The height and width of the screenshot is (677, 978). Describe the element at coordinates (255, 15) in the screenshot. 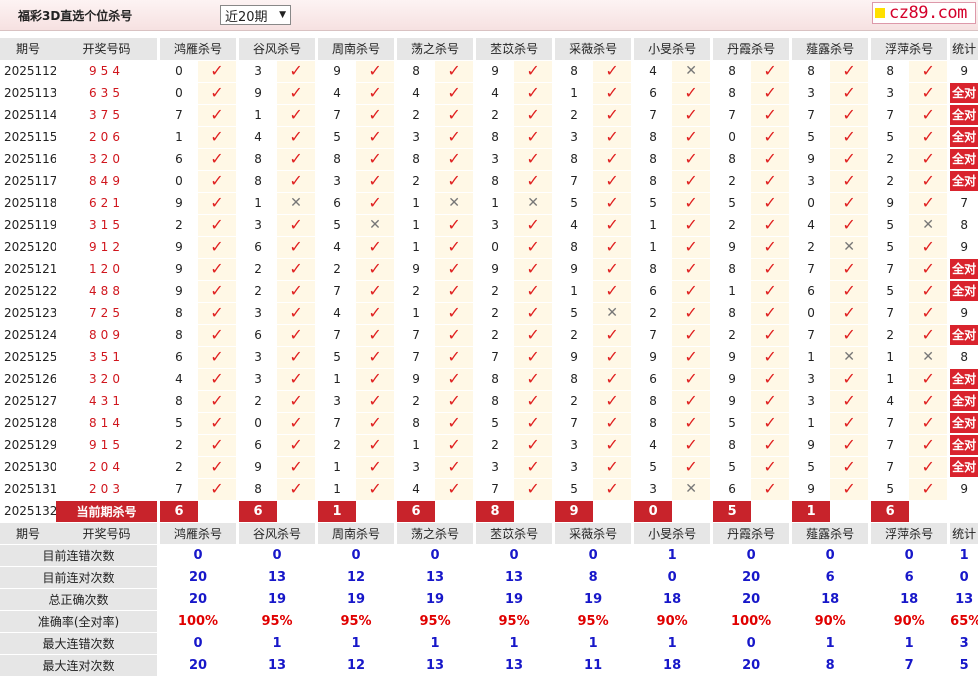

I see `period-range-select: 近20期 ▼` at that location.